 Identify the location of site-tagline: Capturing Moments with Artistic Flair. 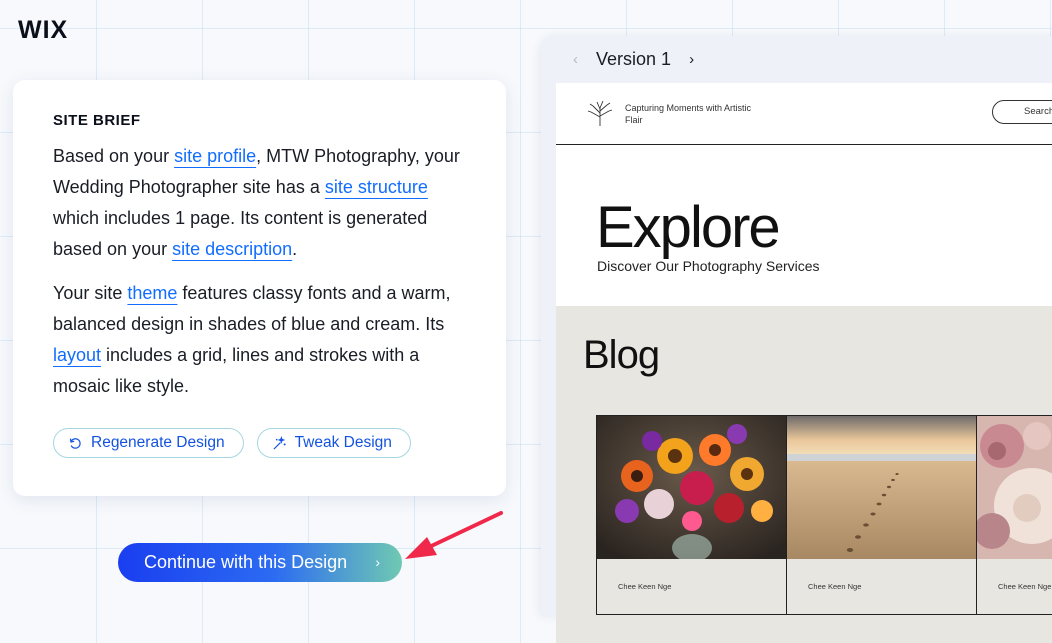
(688, 114).